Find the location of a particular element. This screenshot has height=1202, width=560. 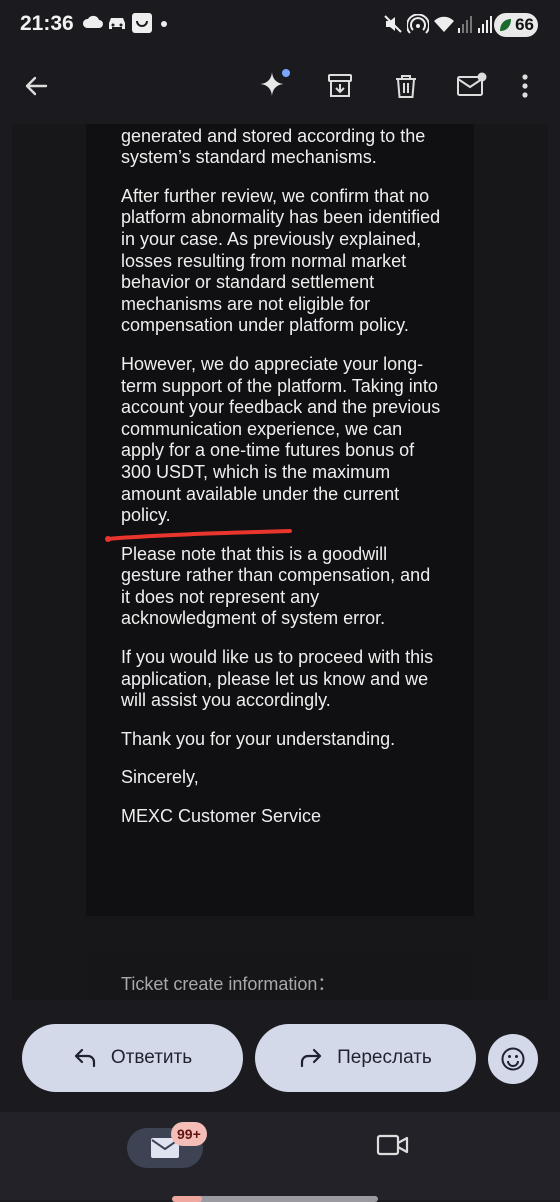

status-bar: 21:36 66 is located at coordinates (280, 25).